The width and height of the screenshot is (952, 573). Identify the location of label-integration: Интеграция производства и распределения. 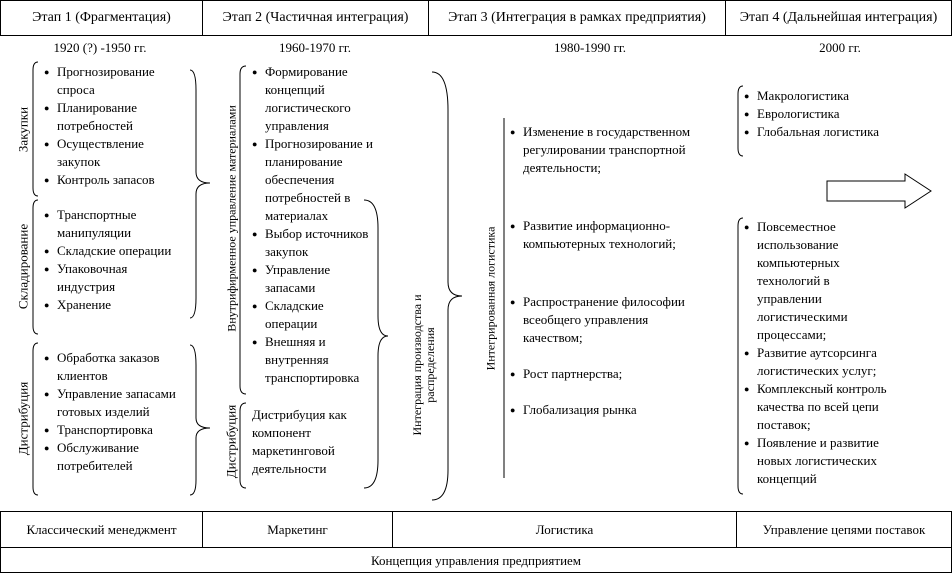
(423, 365).